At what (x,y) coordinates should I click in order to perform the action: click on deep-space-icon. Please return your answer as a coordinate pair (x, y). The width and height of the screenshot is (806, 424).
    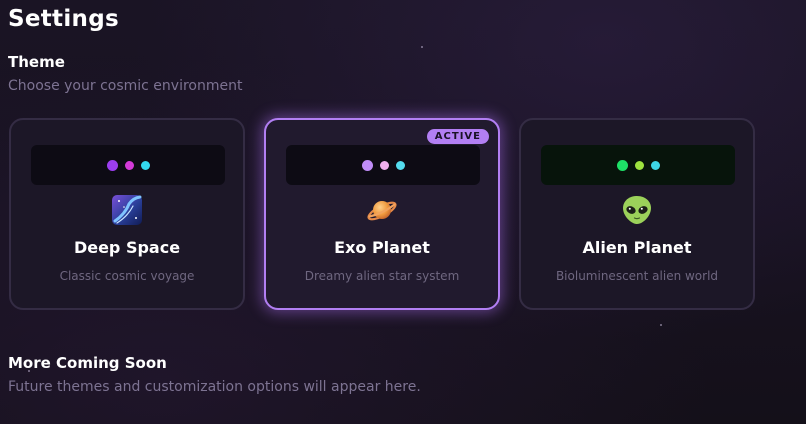
    Looking at the image, I should click on (127, 210).